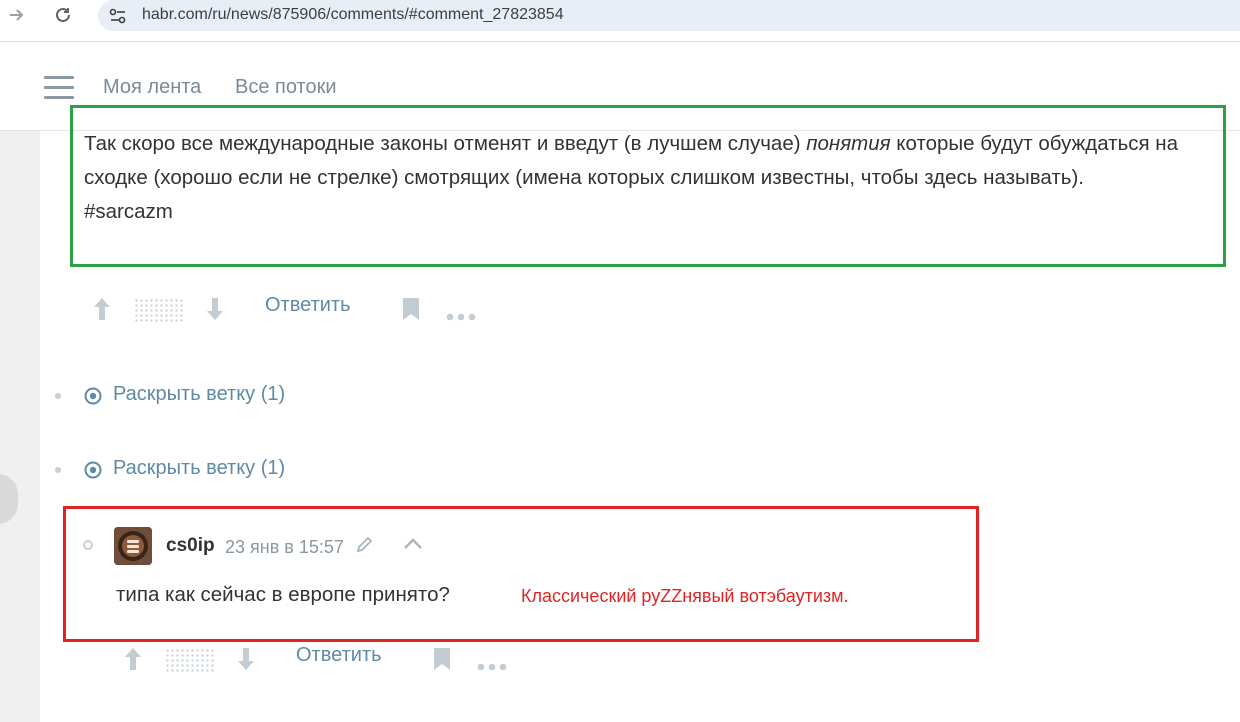  What do you see at coordinates (152, 87) in the screenshot?
I see `nav-my-feed: Моя лента` at bounding box center [152, 87].